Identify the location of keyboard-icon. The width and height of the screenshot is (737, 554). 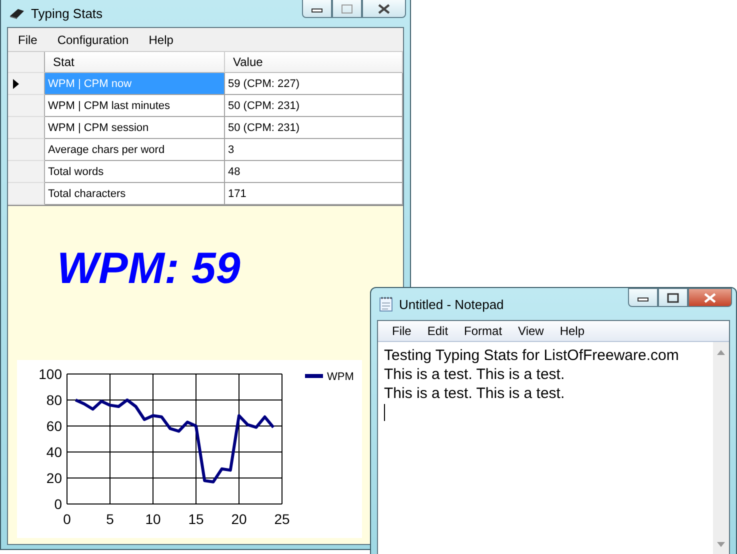
(17, 13).